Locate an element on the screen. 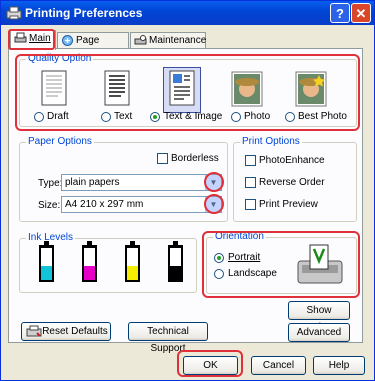 The height and width of the screenshot is (381, 375). main-tab-highlight is located at coordinates (31, 39).